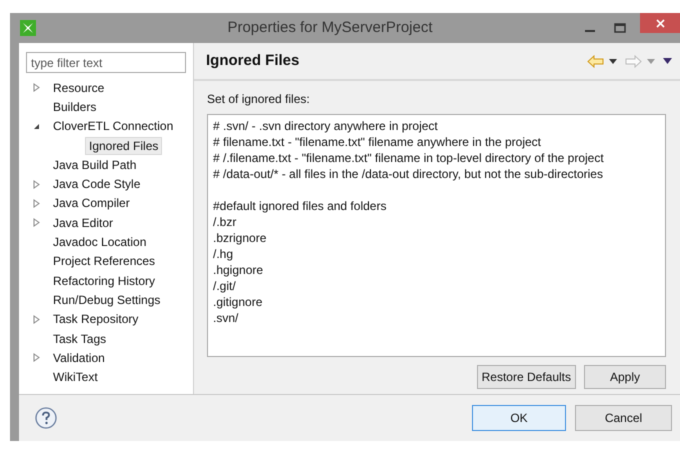  Describe the element at coordinates (78, 87) in the screenshot. I see `tree-item: Resource` at that location.